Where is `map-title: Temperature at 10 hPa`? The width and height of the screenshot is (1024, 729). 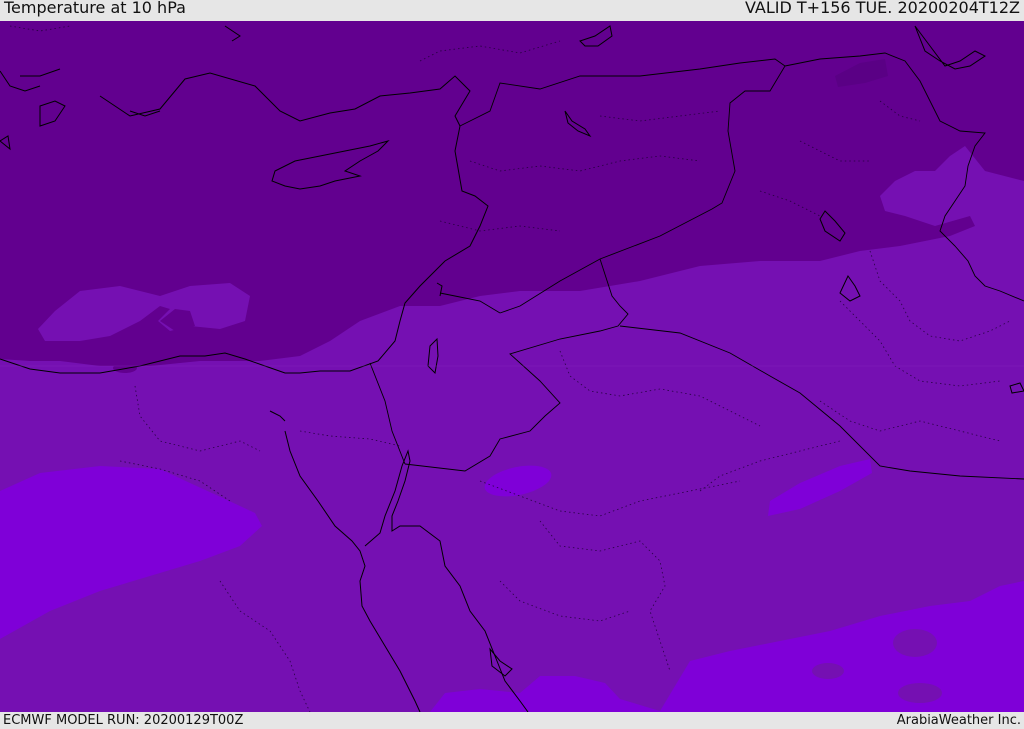
map-title: Temperature at 10 hPa is located at coordinates (95, 8).